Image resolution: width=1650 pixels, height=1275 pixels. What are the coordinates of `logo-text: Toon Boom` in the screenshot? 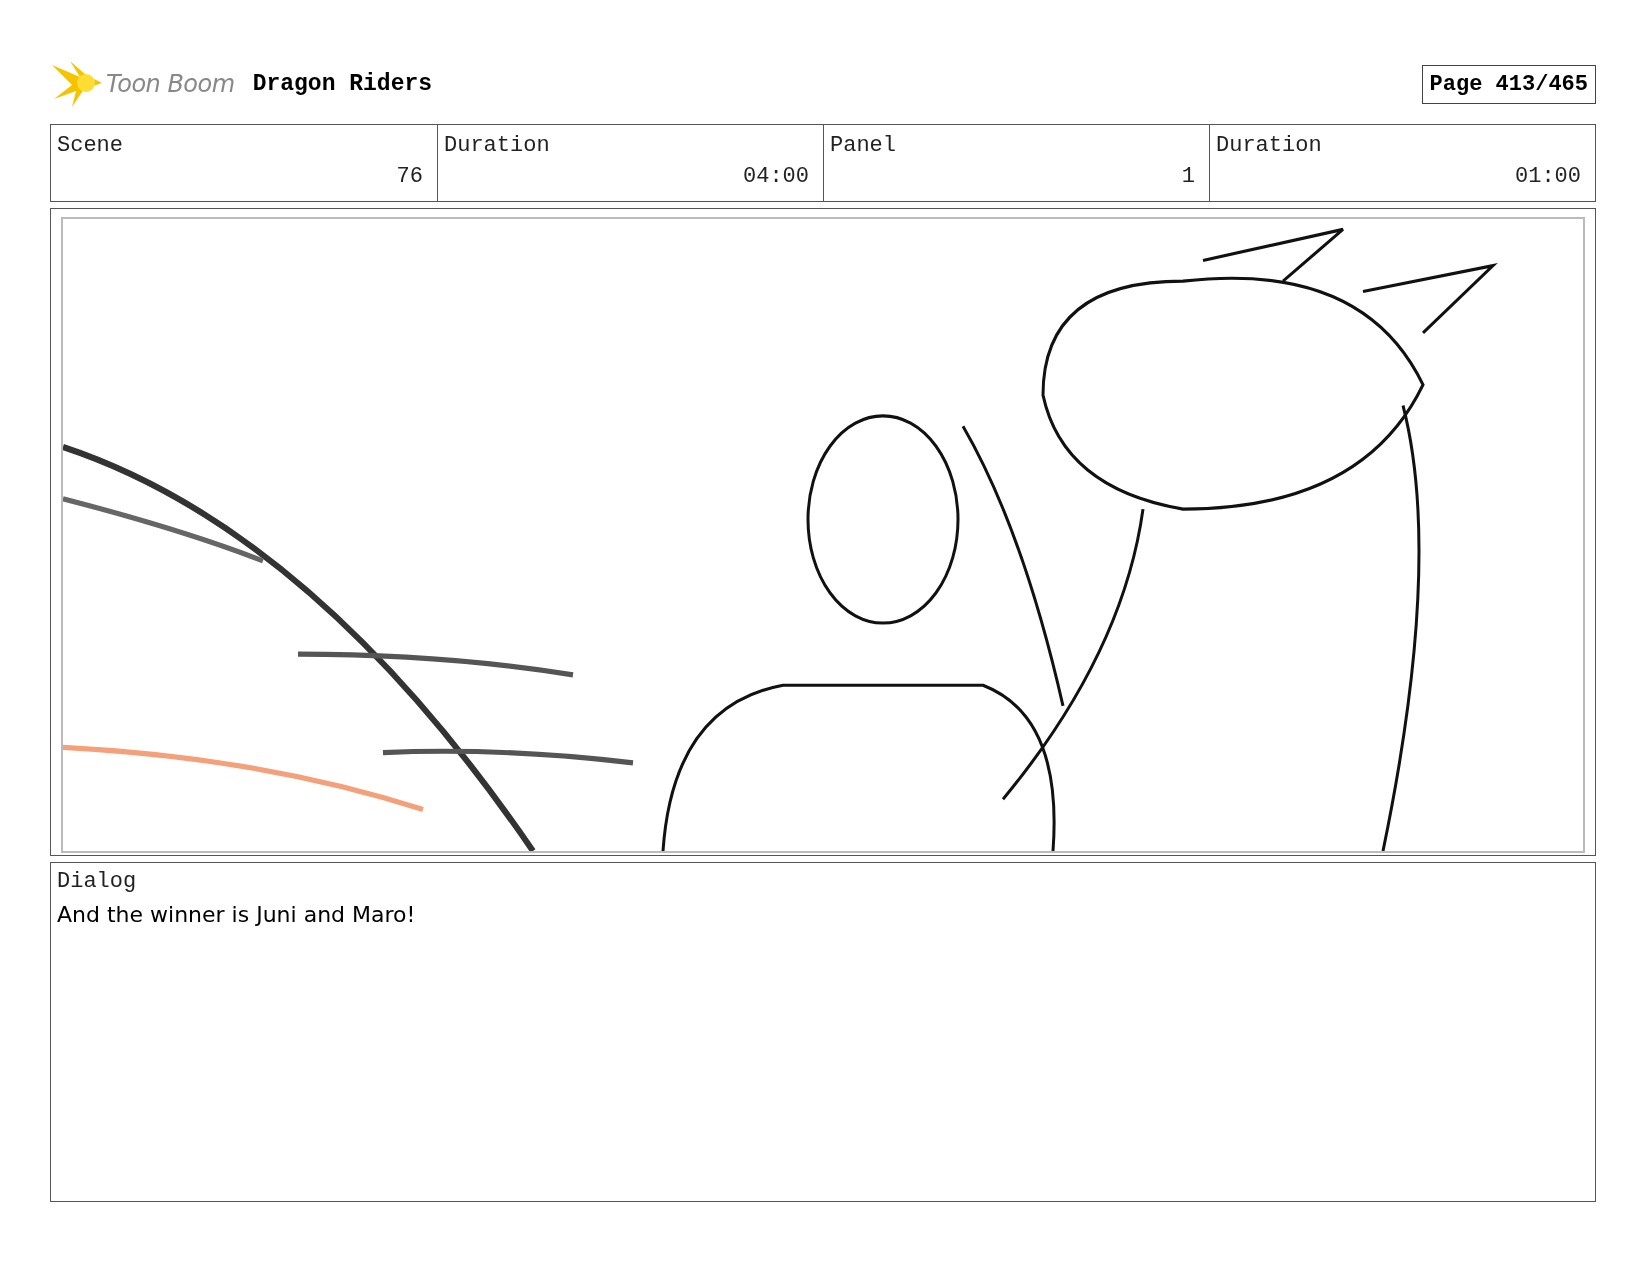 It's located at (170, 84).